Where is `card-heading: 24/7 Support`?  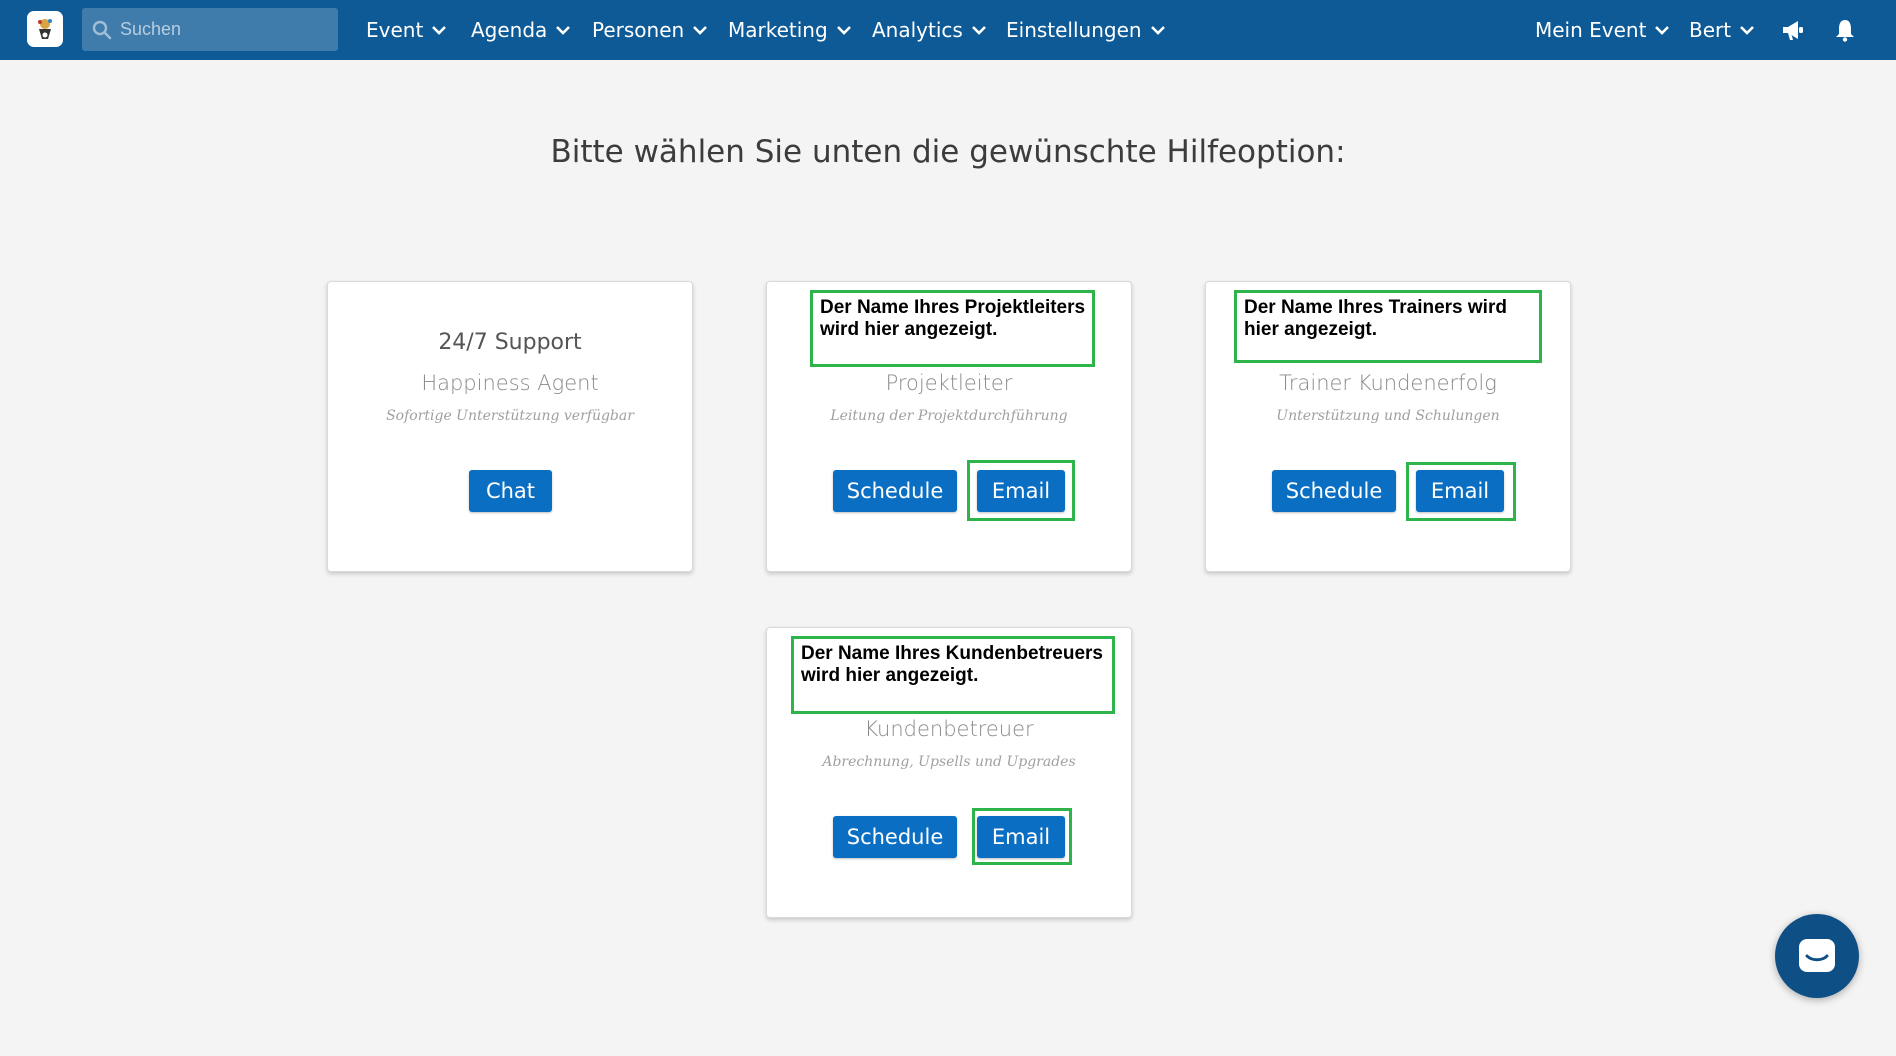 card-heading: 24/7 Support is located at coordinates (510, 342).